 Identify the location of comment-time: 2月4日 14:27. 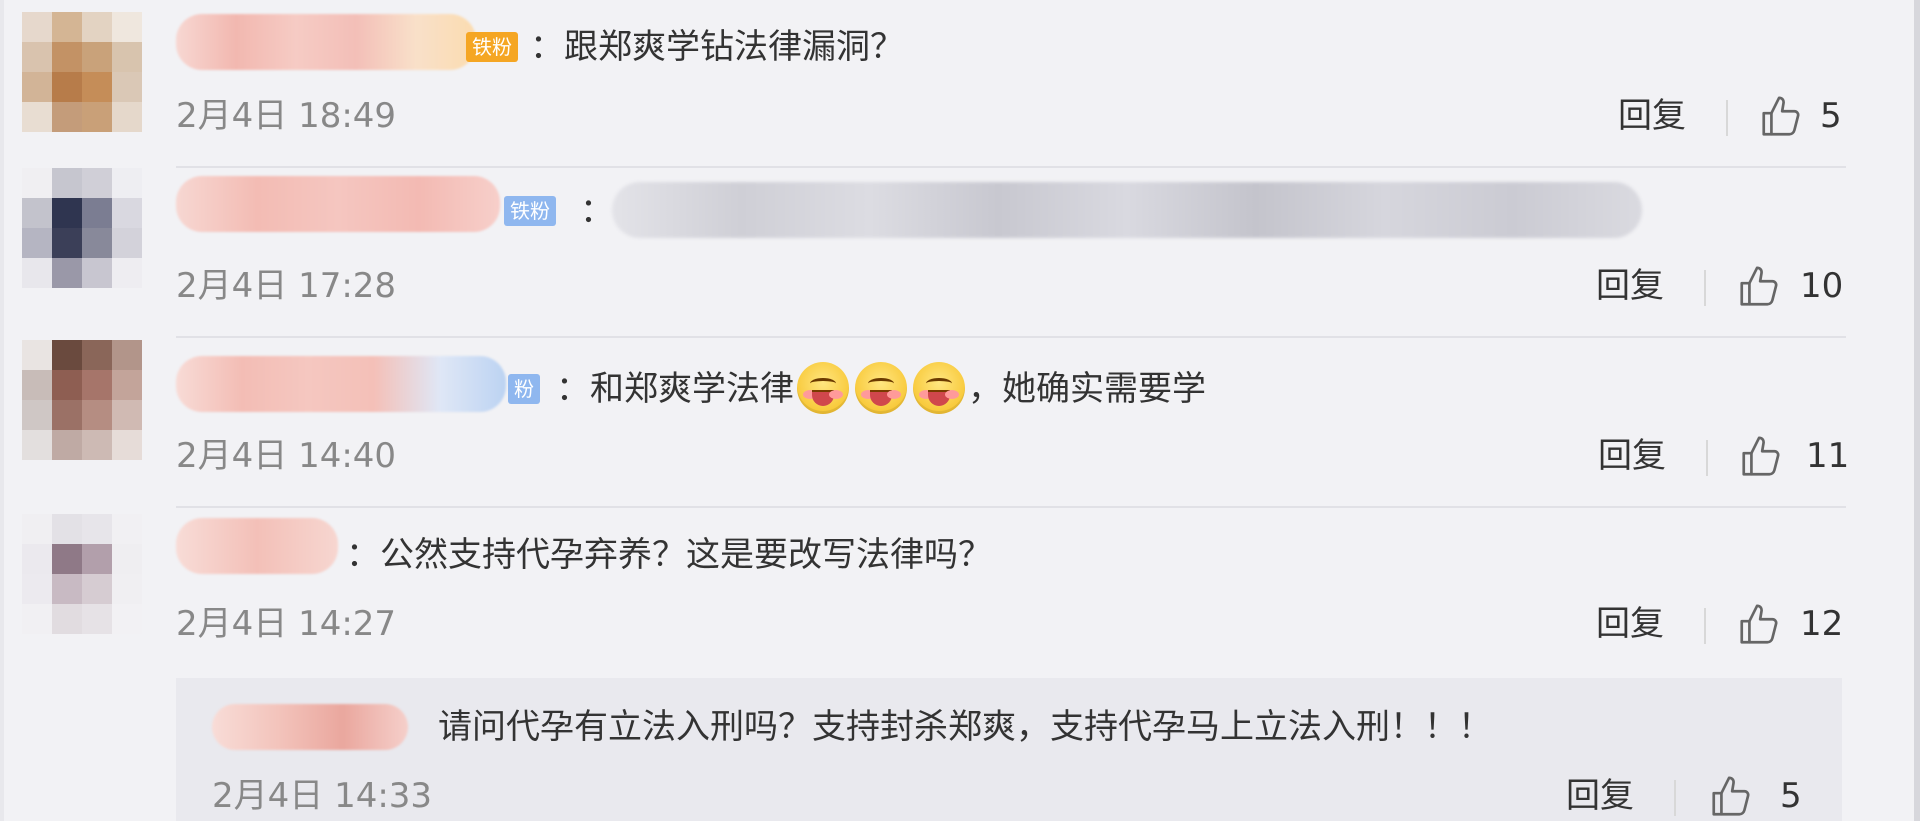
(286, 624).